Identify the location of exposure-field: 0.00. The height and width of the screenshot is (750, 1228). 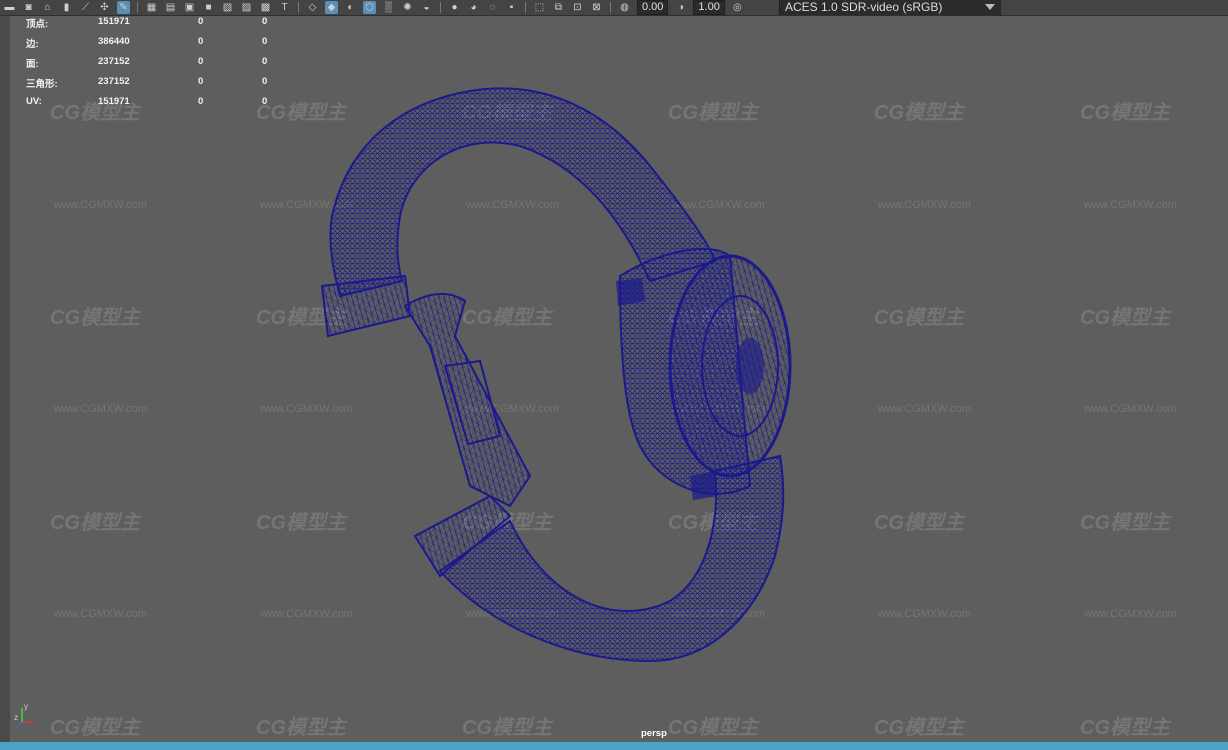
(653, 7).